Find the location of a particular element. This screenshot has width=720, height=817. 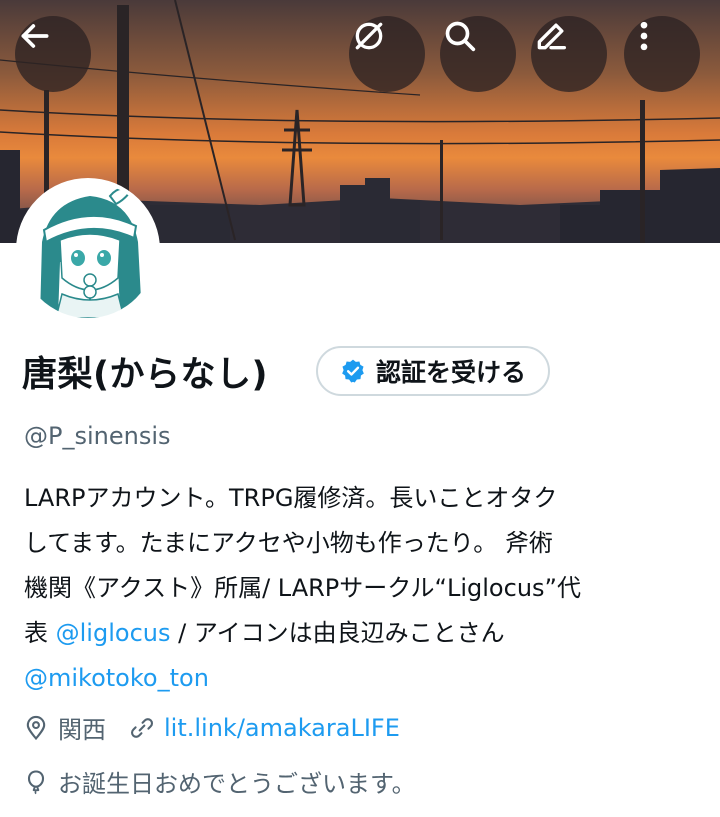

link-icon is located at coordinates (142, 728).